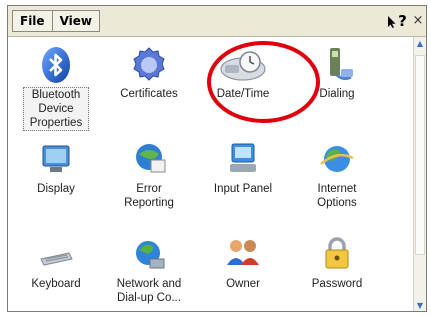 The image size is (431, 318). What do you see at coordinates (337, 196) in the screenshot?
I see `applet-label: Internet Options` at bounding box center [337, 196].